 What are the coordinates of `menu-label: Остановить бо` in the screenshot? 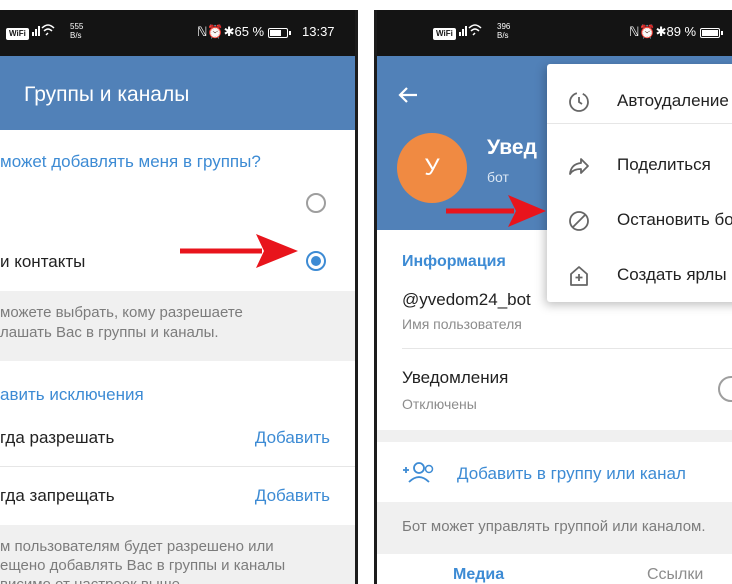 It's located at (674, 219).